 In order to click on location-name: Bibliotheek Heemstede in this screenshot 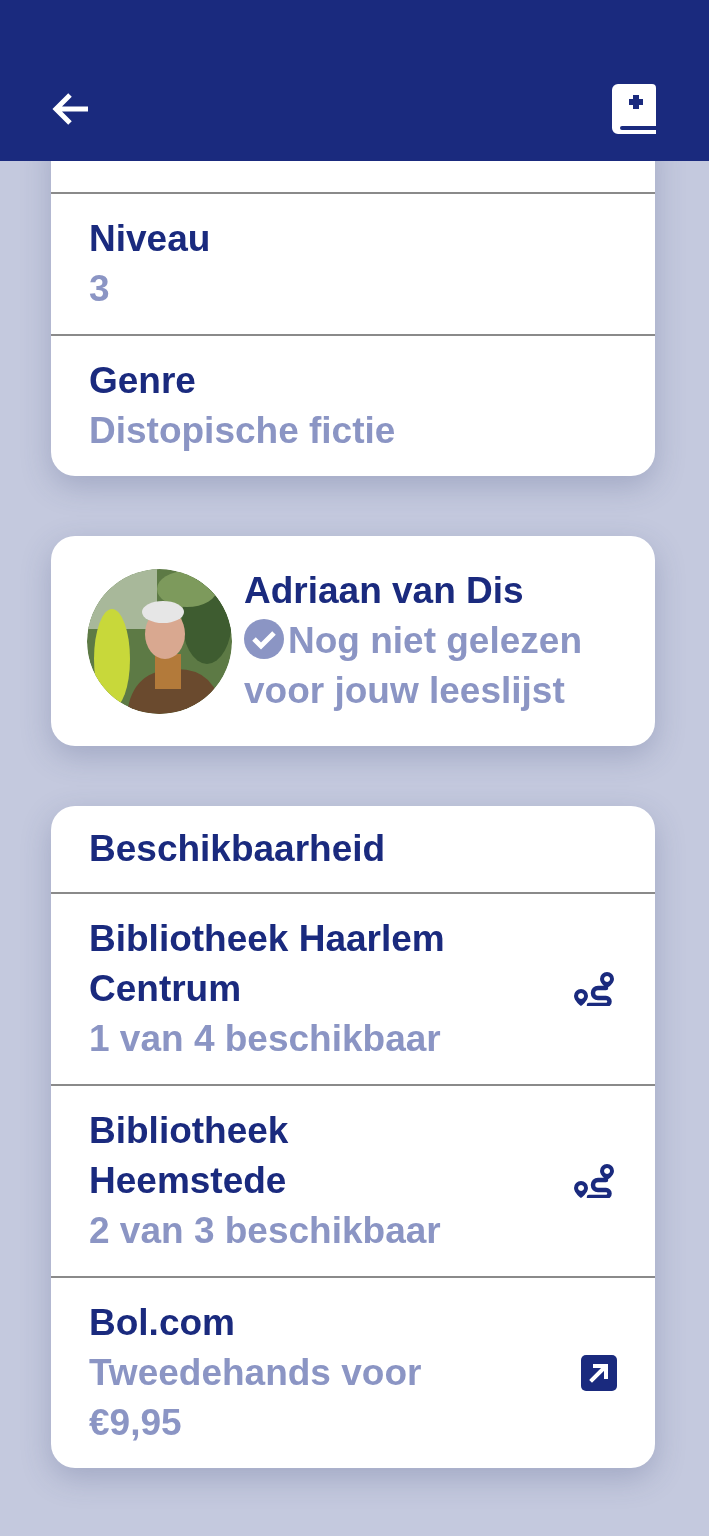, I will do `click(189, 1156)`.